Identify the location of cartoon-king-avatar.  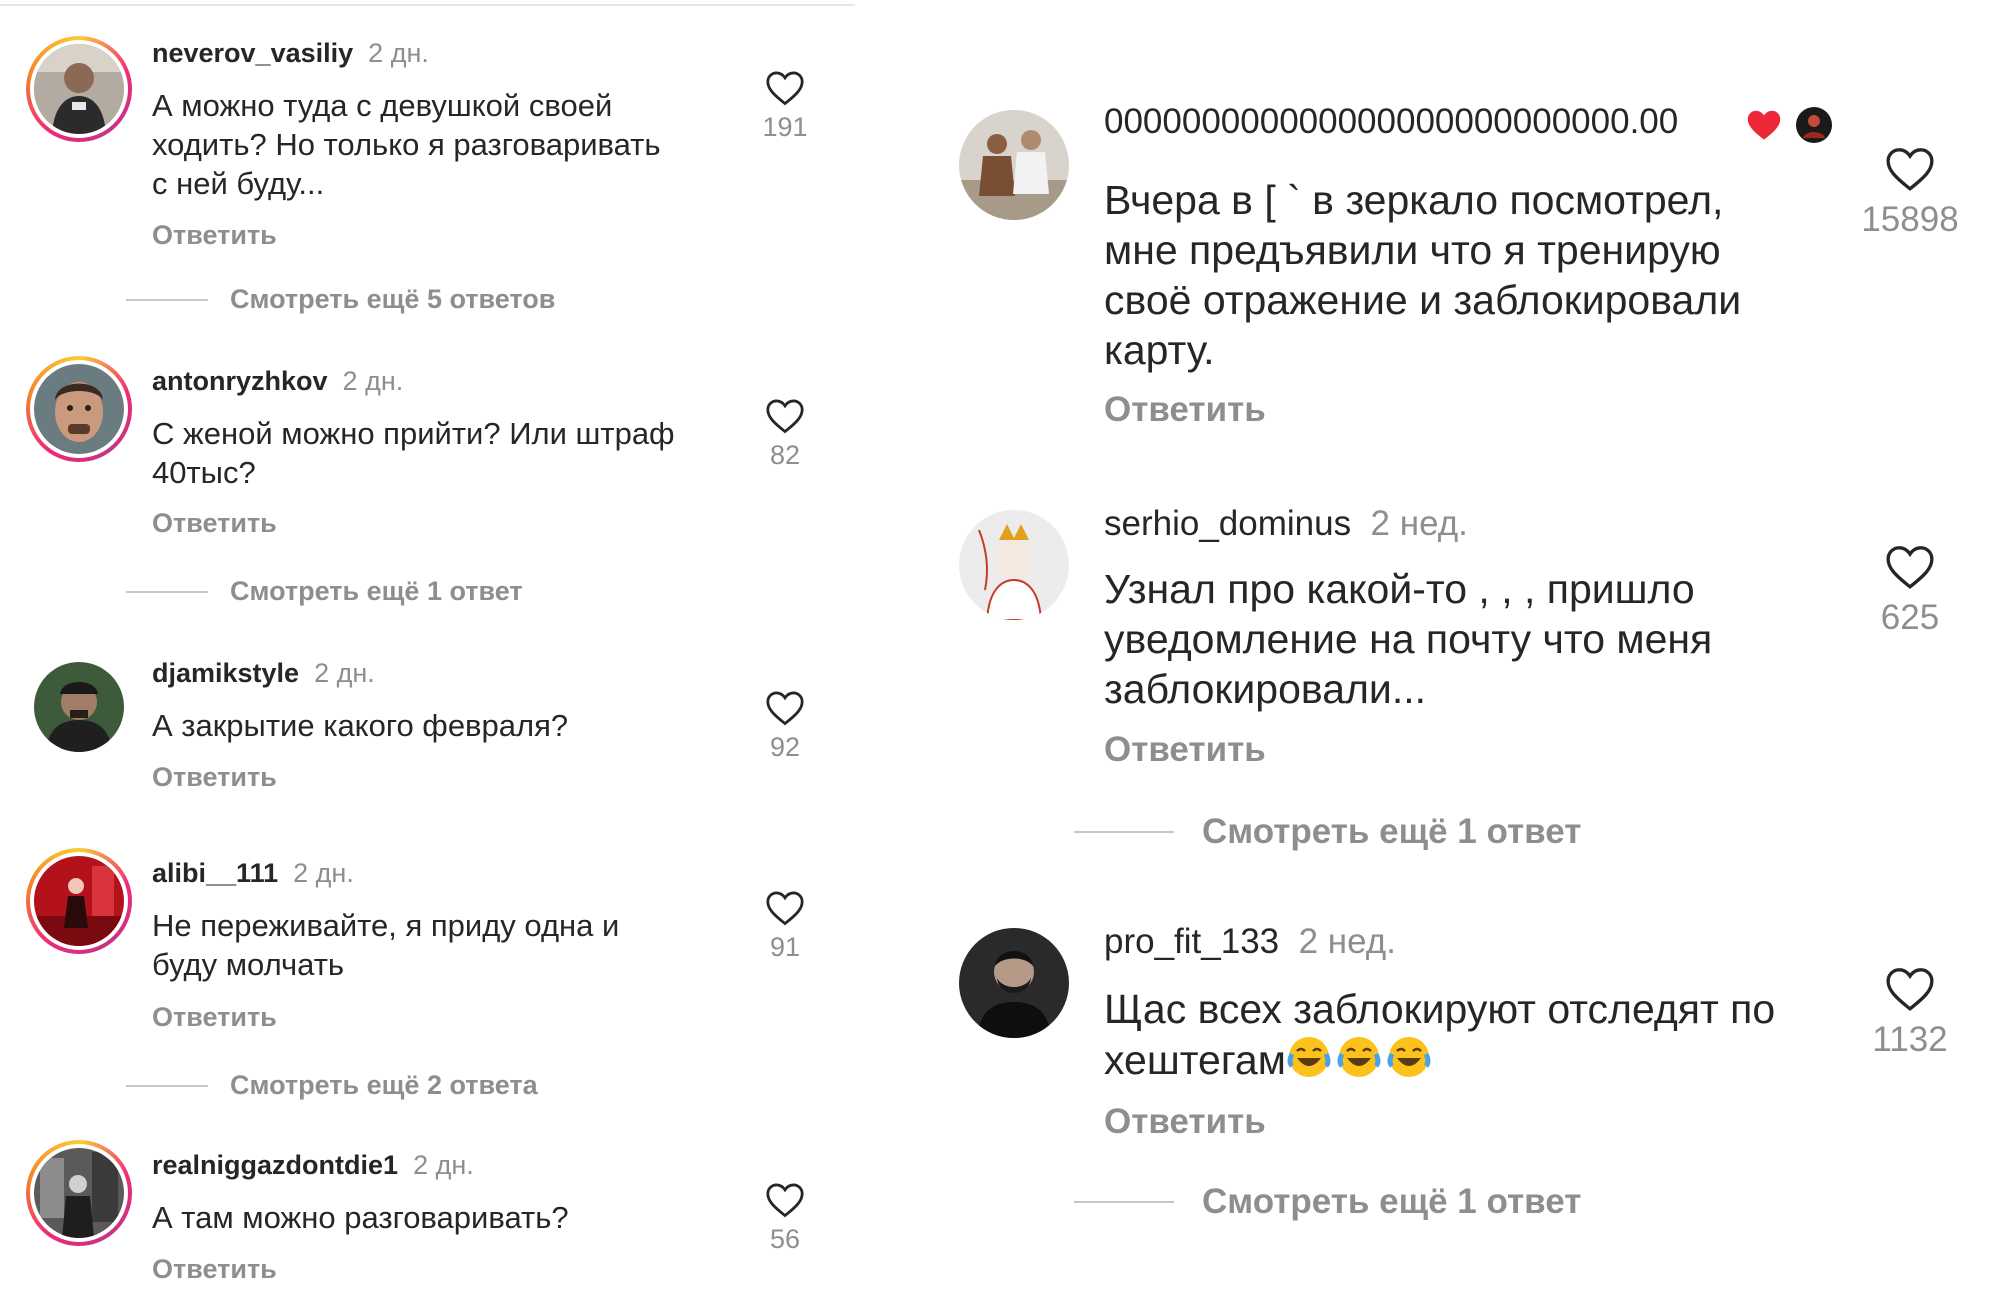
(1014, 565).